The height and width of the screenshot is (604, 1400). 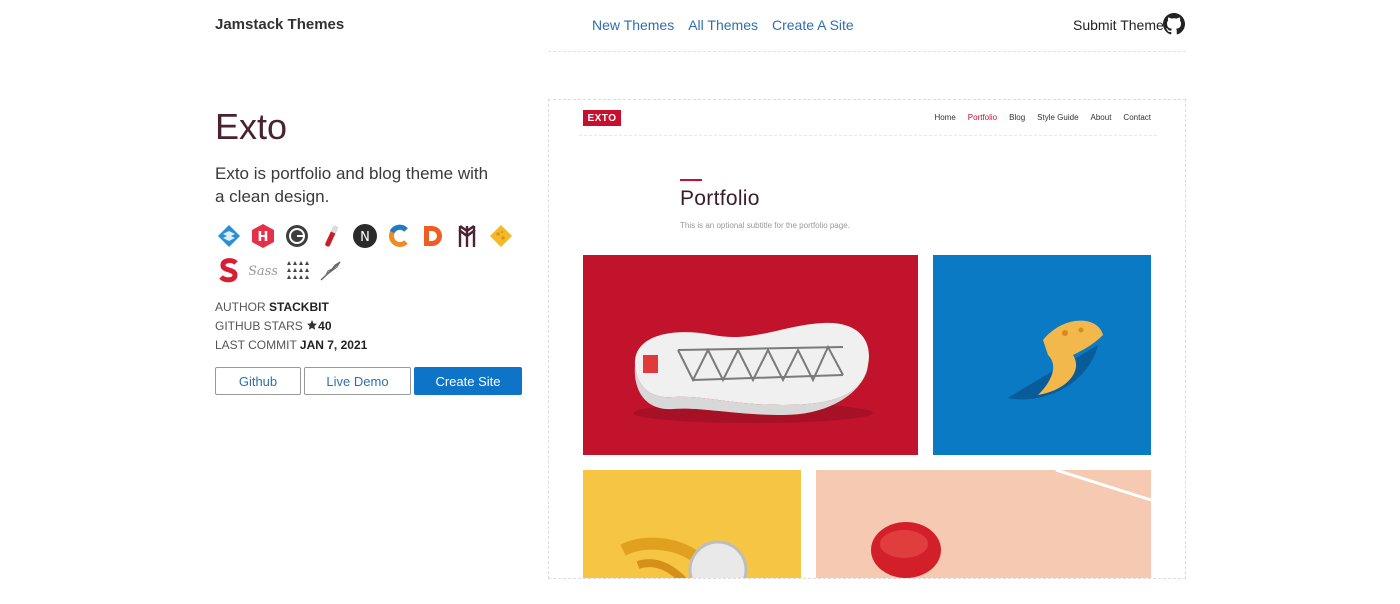 I want to click on preview-nav-contact: Contact, so click(x=1137, y=117).